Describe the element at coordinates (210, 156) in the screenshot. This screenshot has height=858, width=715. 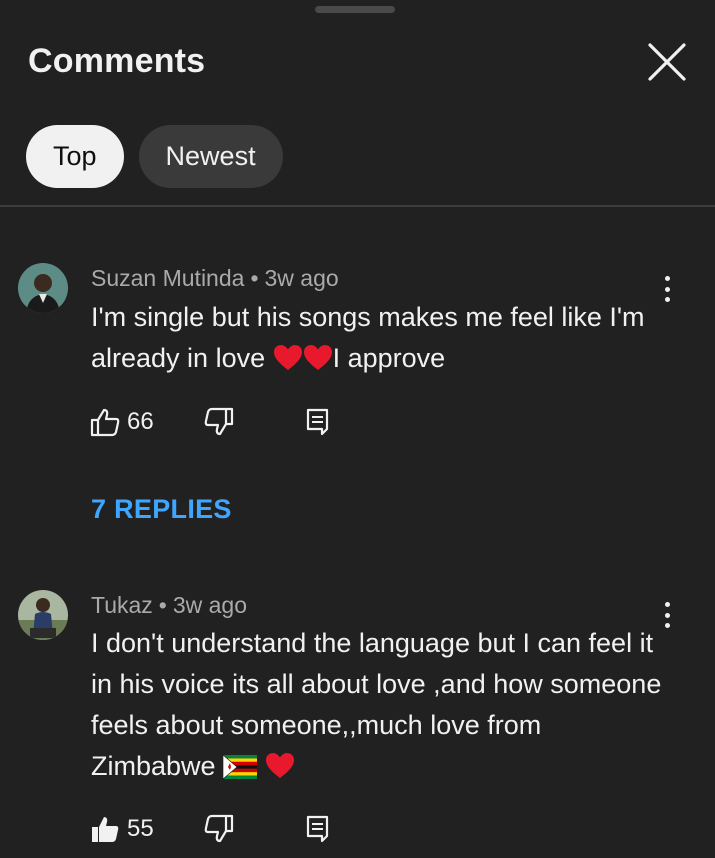
I see `tab-newest: Newest` at that location.